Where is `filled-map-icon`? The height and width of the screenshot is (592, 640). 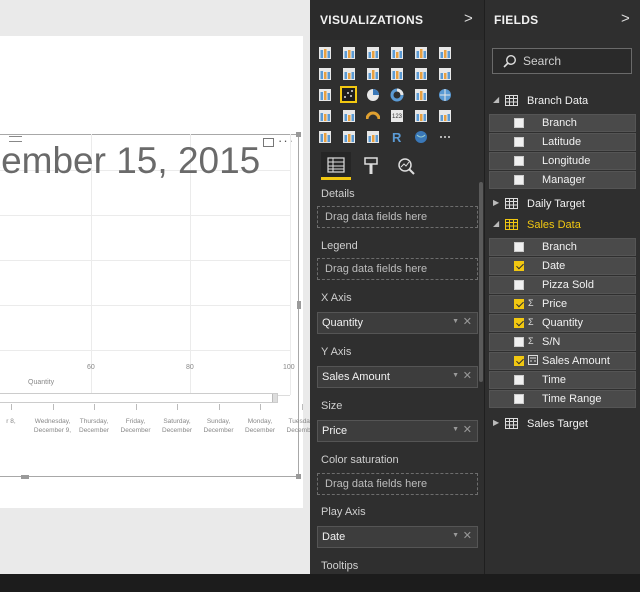
filled-map-icon is located at coordinates (324, 115).